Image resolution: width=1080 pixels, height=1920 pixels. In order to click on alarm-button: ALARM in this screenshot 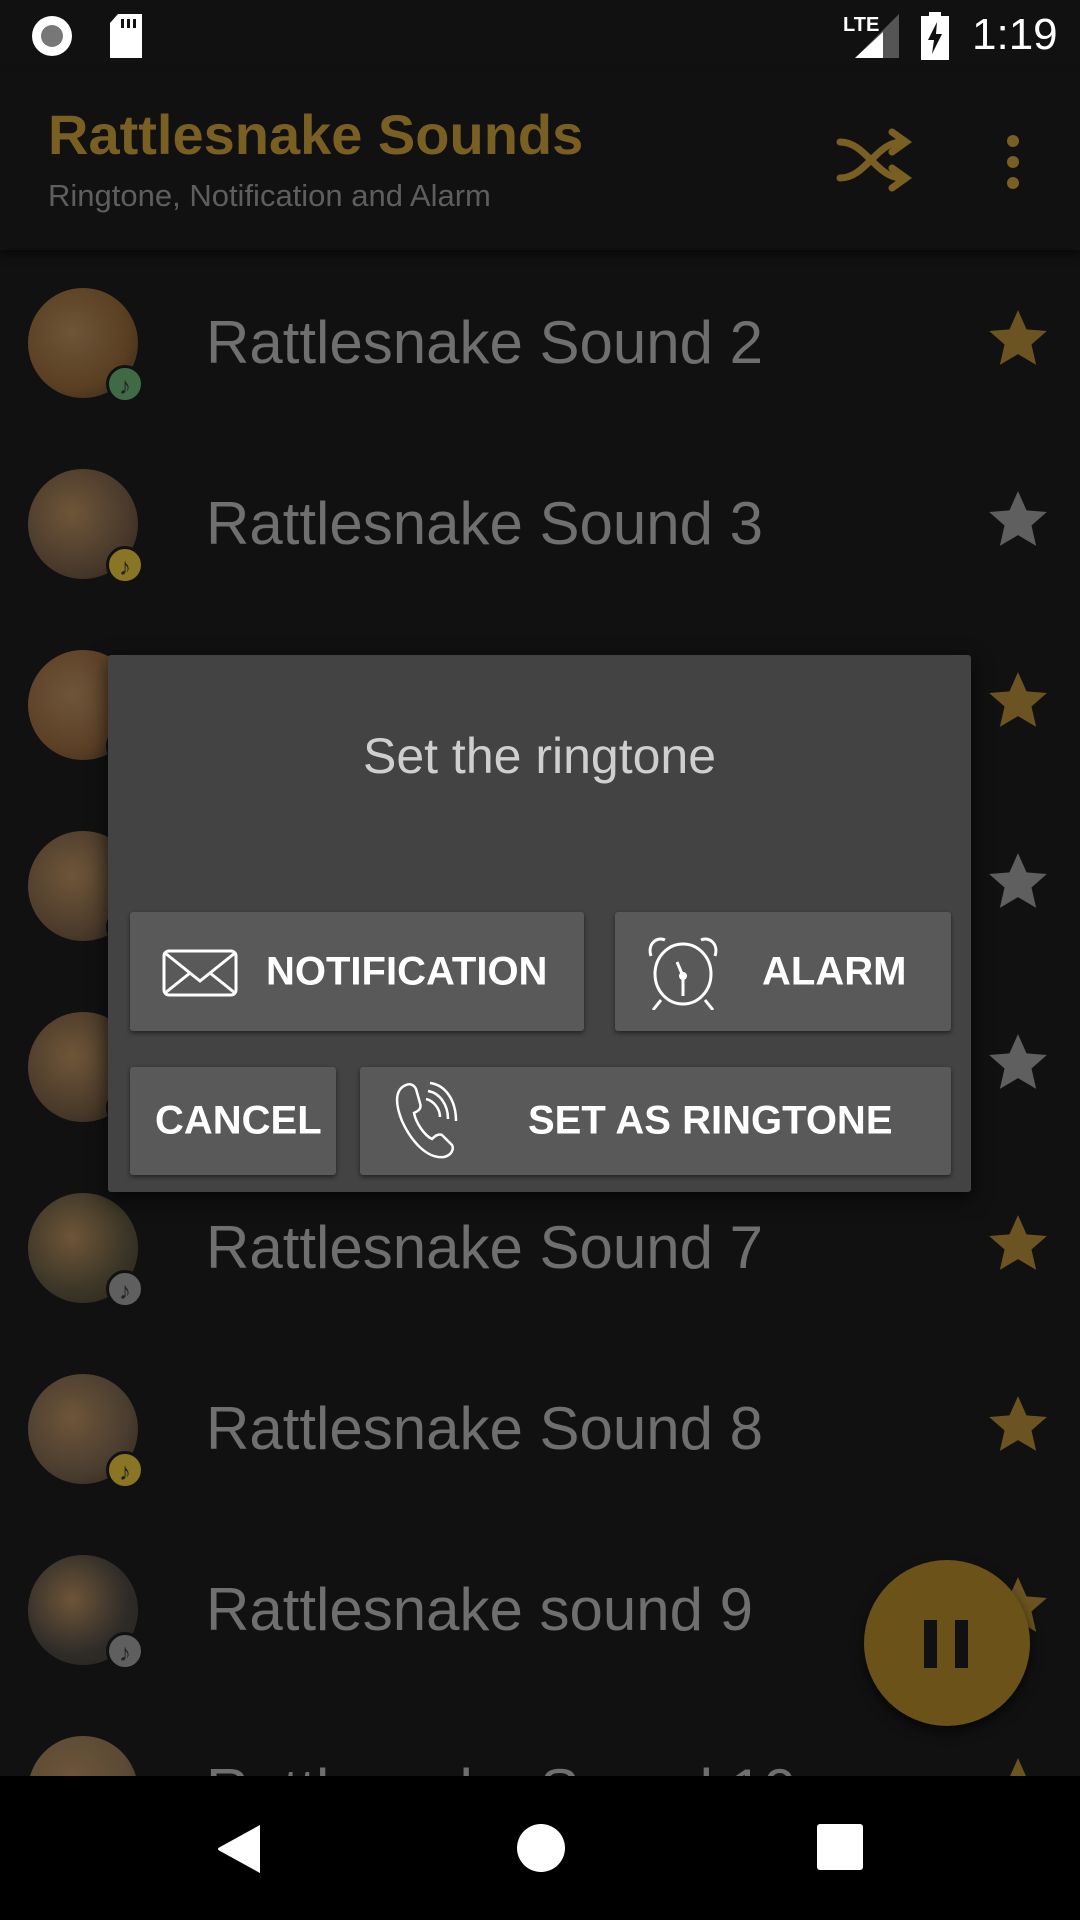, I will do `click(783, 971)`.